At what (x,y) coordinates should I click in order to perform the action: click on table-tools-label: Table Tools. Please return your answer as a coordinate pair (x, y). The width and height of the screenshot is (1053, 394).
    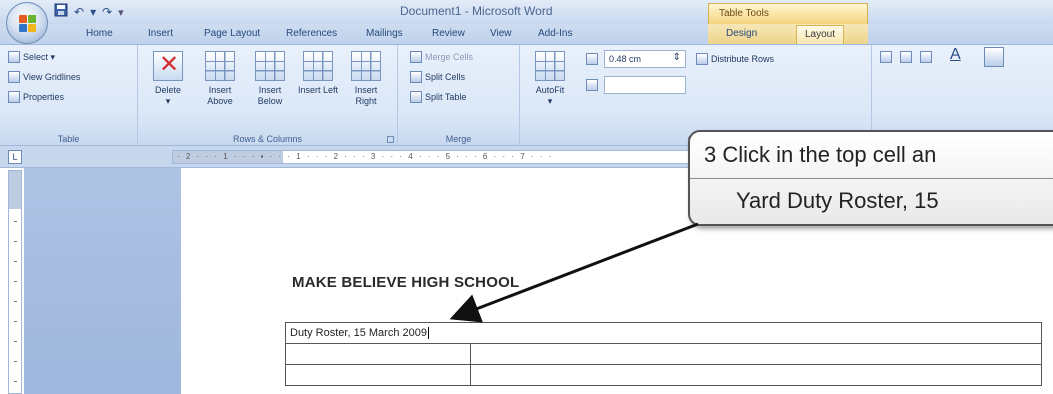
    Looking at the image, I should click on (788, 13).